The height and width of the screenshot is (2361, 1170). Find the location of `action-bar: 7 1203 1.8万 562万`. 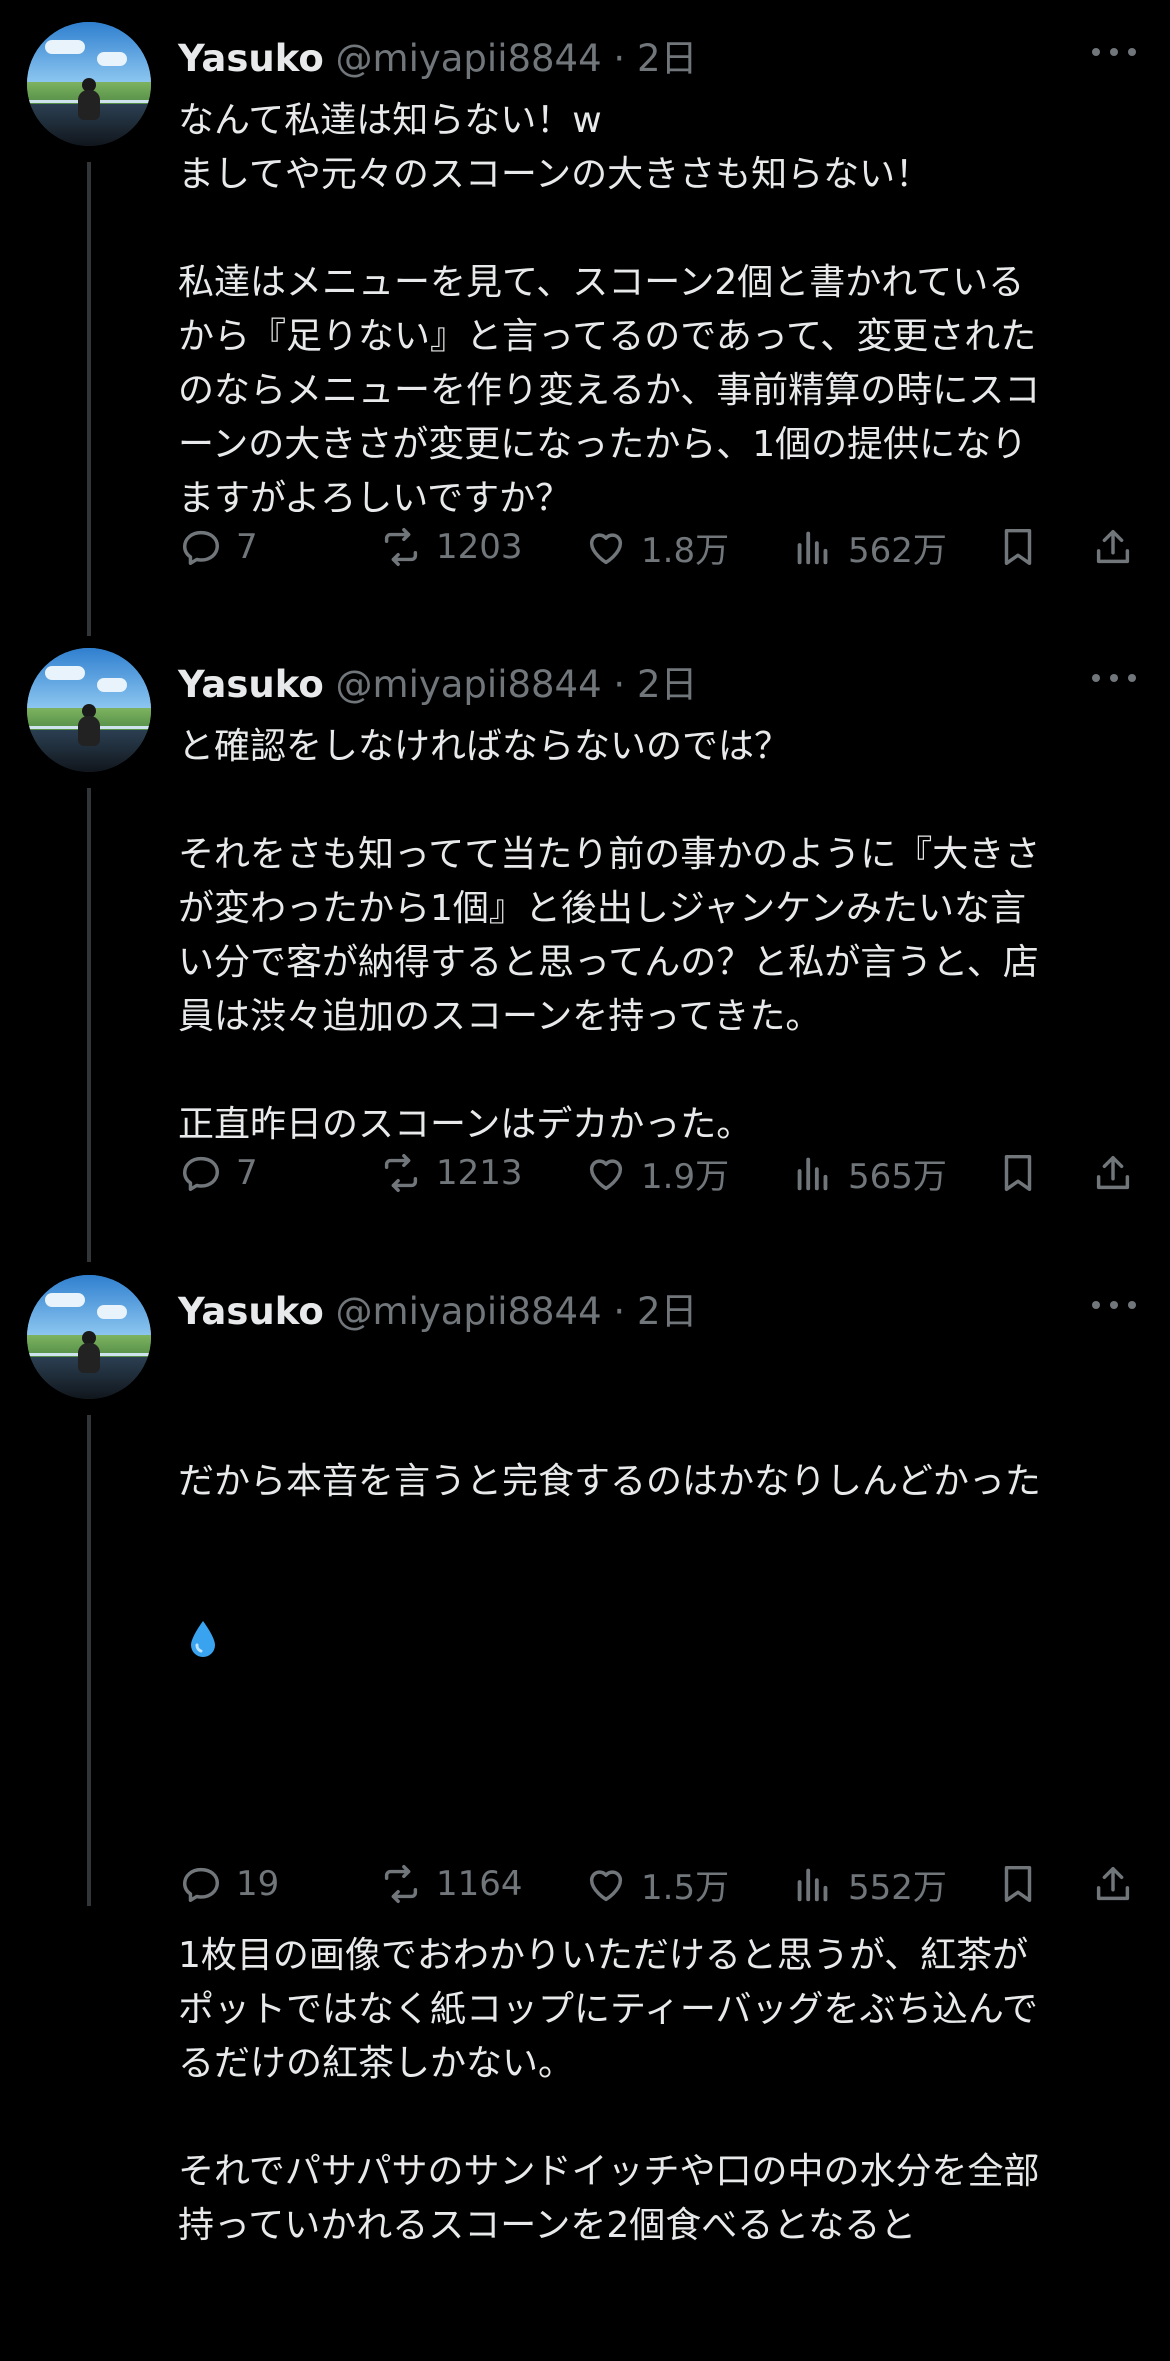

action-bar: 7 1203 1.8万 562万 is located at coordinates (658, 547).